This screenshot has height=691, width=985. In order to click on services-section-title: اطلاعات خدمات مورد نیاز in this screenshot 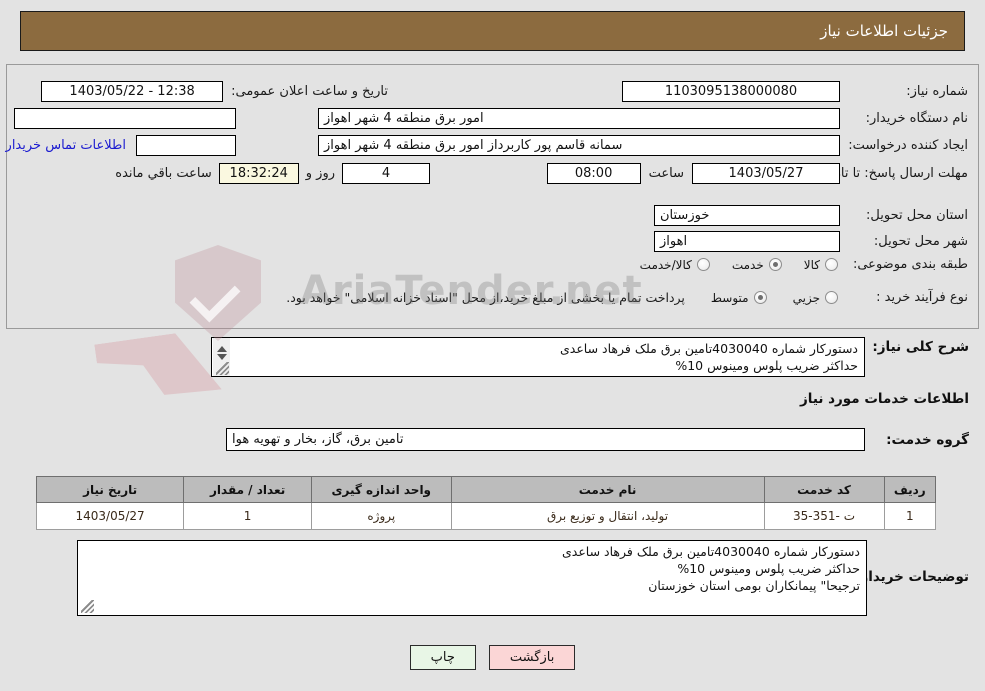, I will do `click(884, 399)`.